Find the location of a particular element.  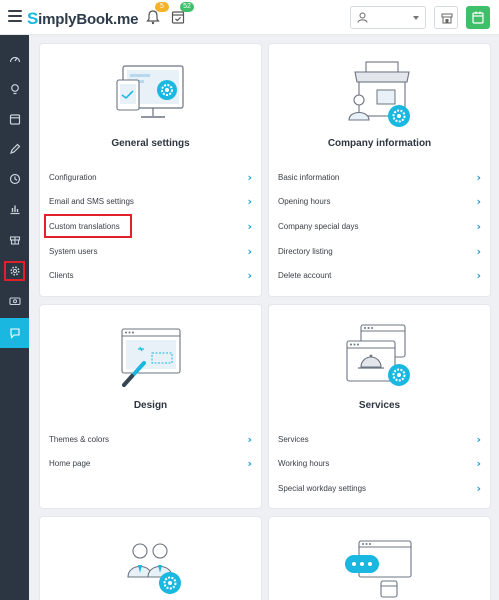

link-configuration: Configuration › is located at coordinates (150, 177).